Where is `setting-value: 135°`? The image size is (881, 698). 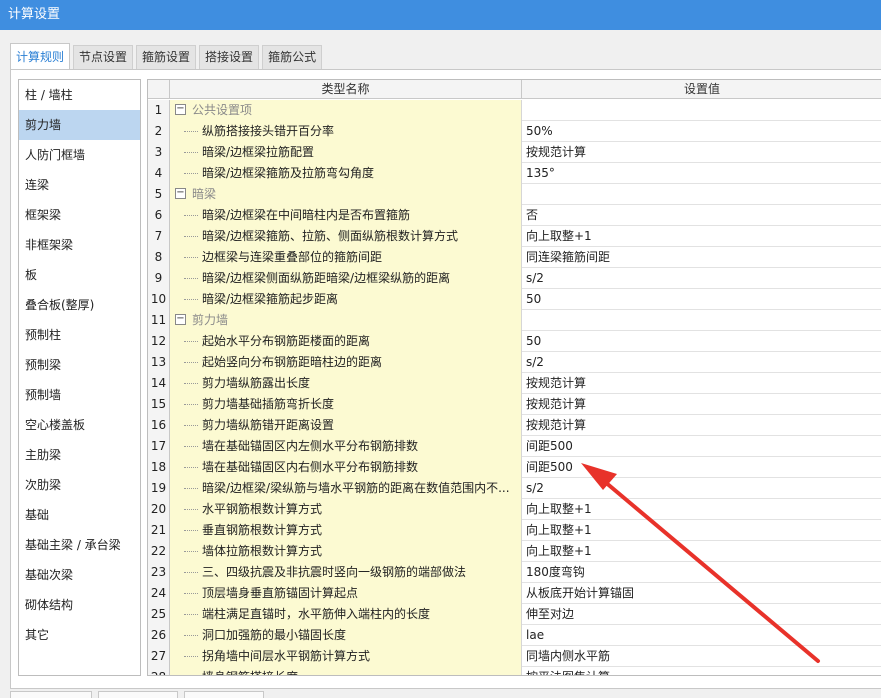
setting-value: 135° is located at coordinates (701, 173).